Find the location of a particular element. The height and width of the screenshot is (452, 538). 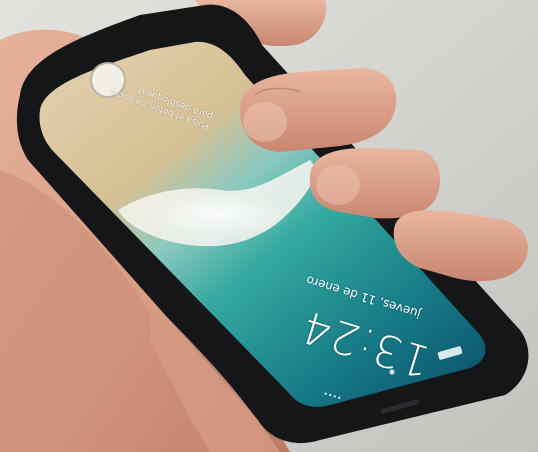

home-button is located at coordinates (108, 80).